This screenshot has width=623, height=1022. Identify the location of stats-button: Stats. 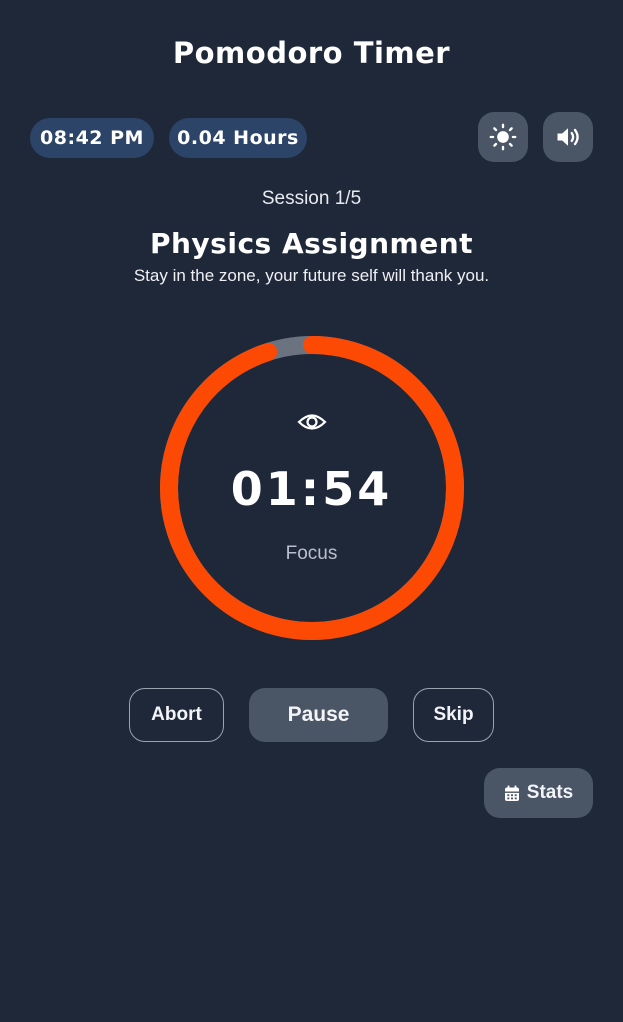
(538, 793).